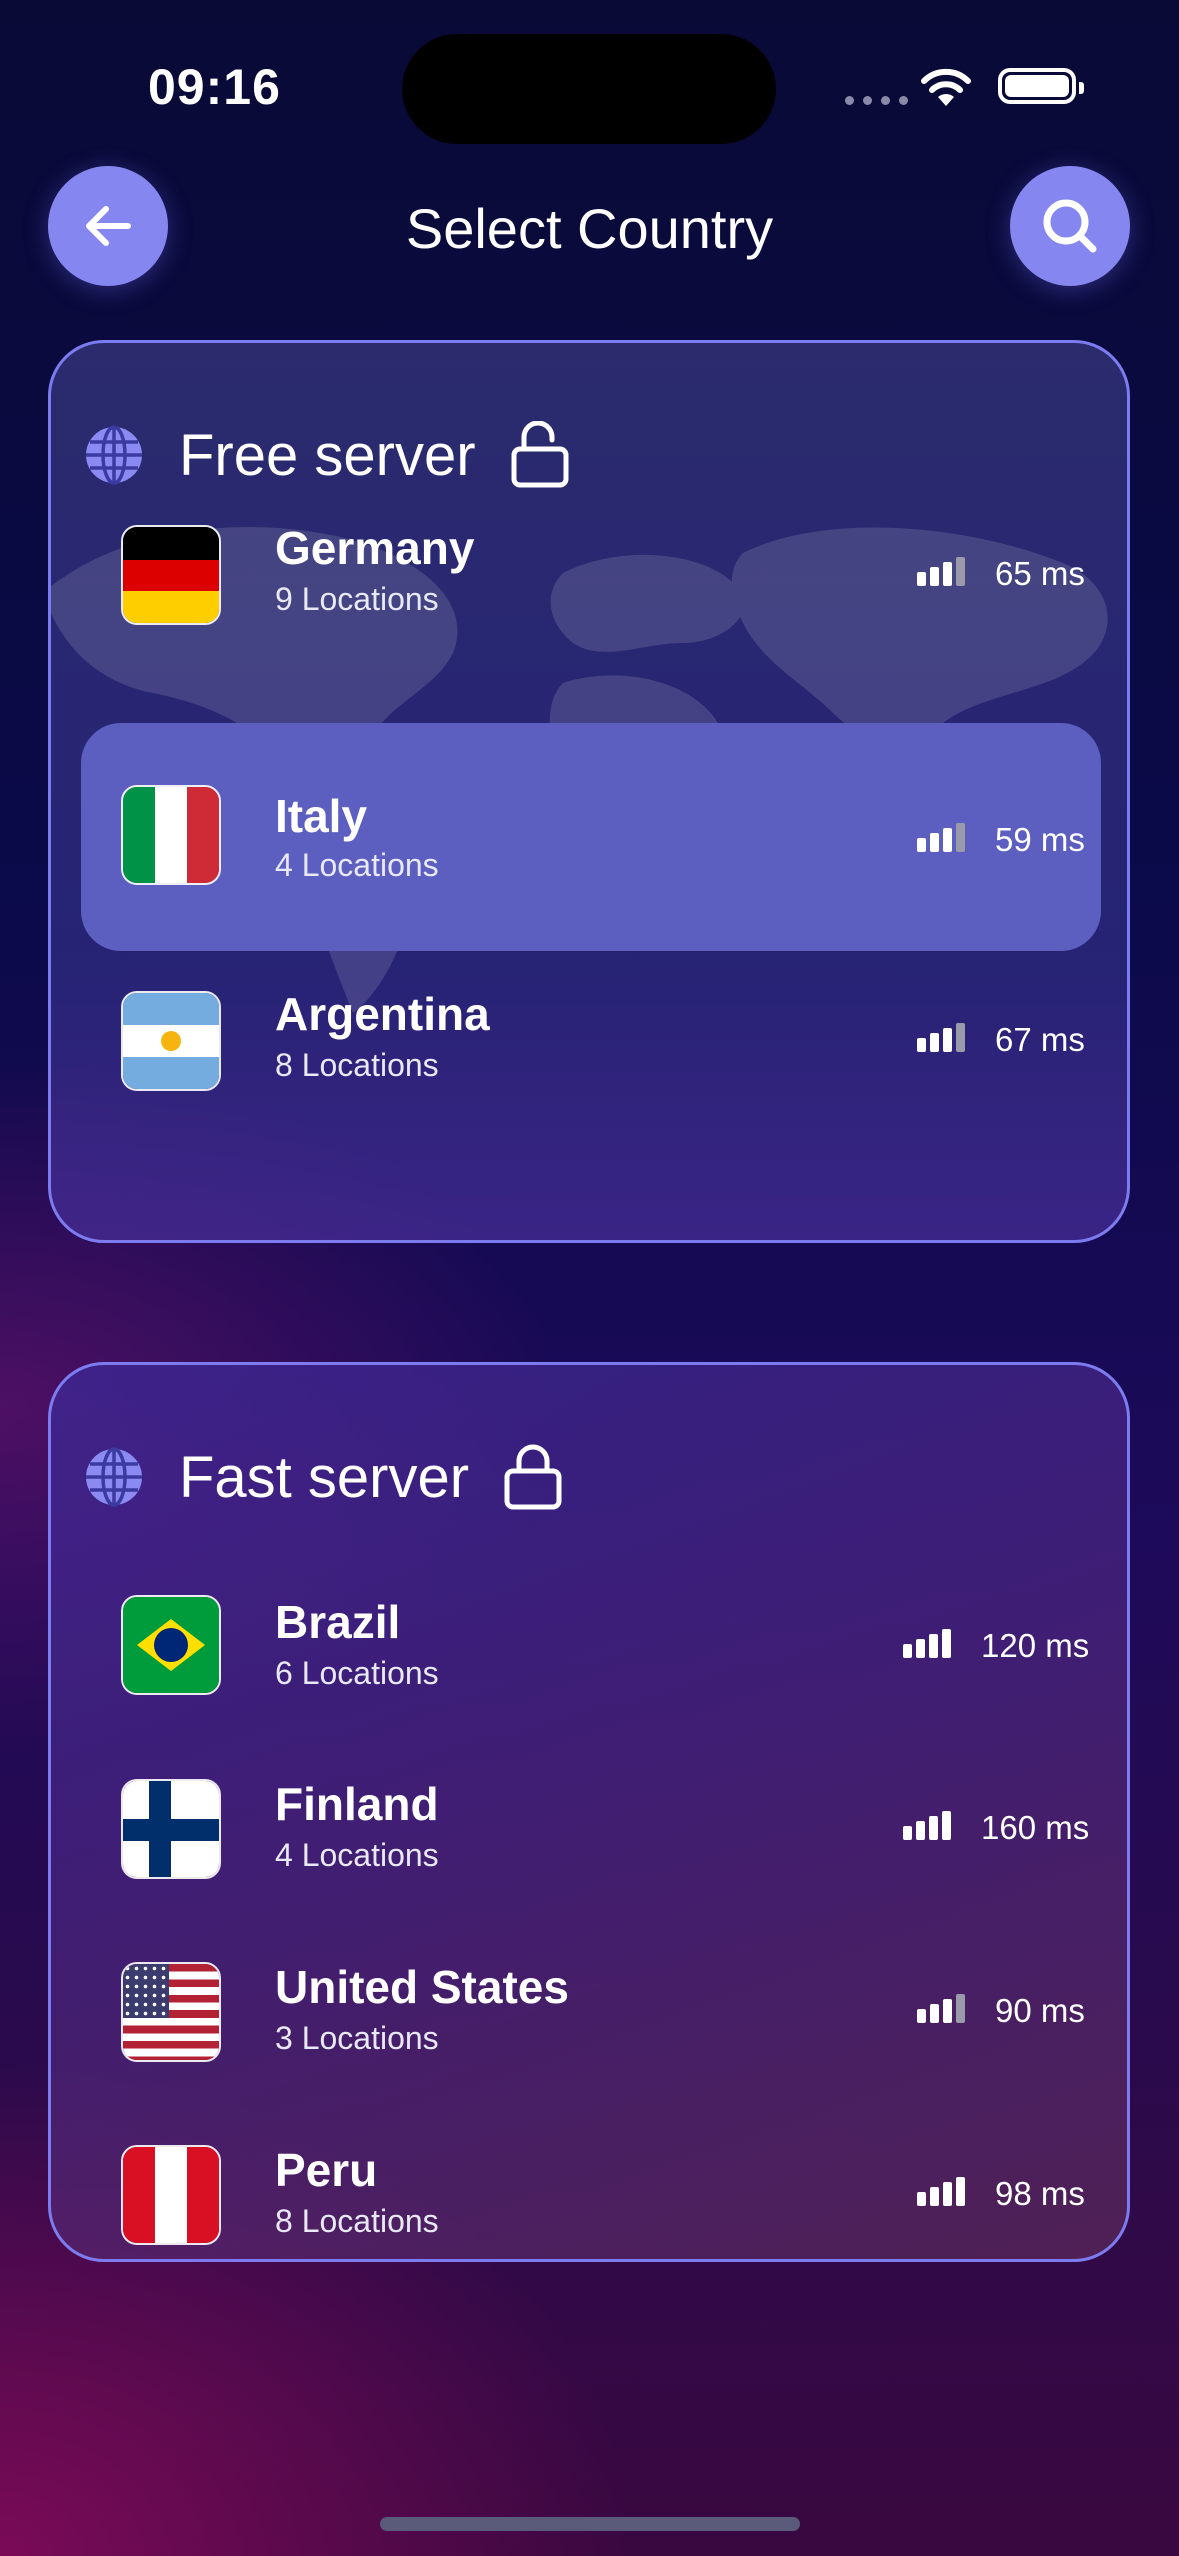 This screenshot has width=1179, height=2556. Describe the element at coordinates (1035, 1645) in the screenshot. I see `ping-value: 120 ms` at that location.